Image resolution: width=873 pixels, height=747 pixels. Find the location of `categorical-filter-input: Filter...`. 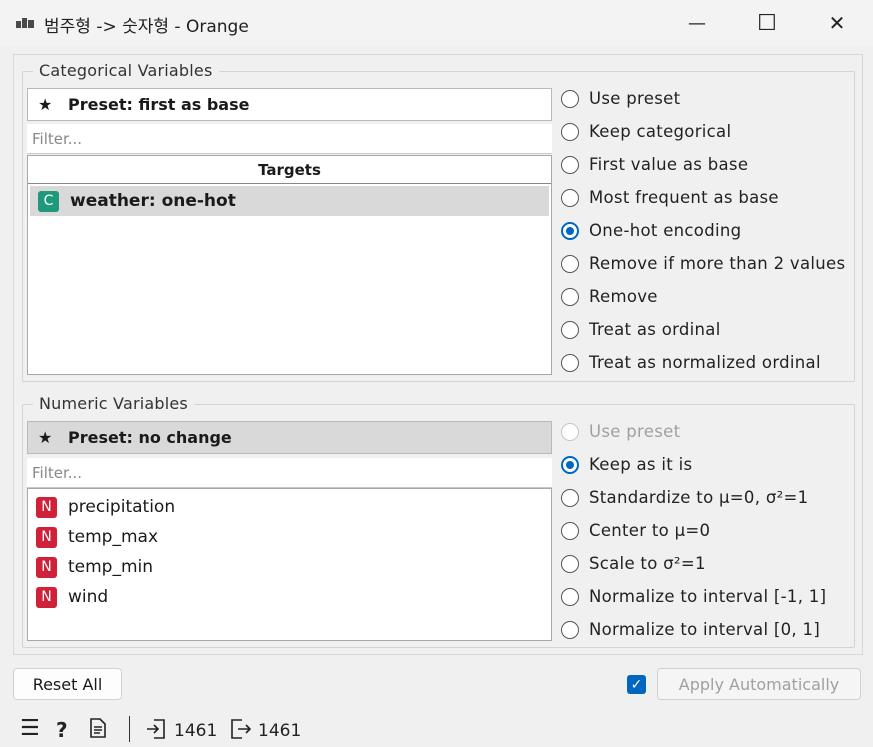

categorical-filter-input: Filter... is located at coordinates (289, 139).